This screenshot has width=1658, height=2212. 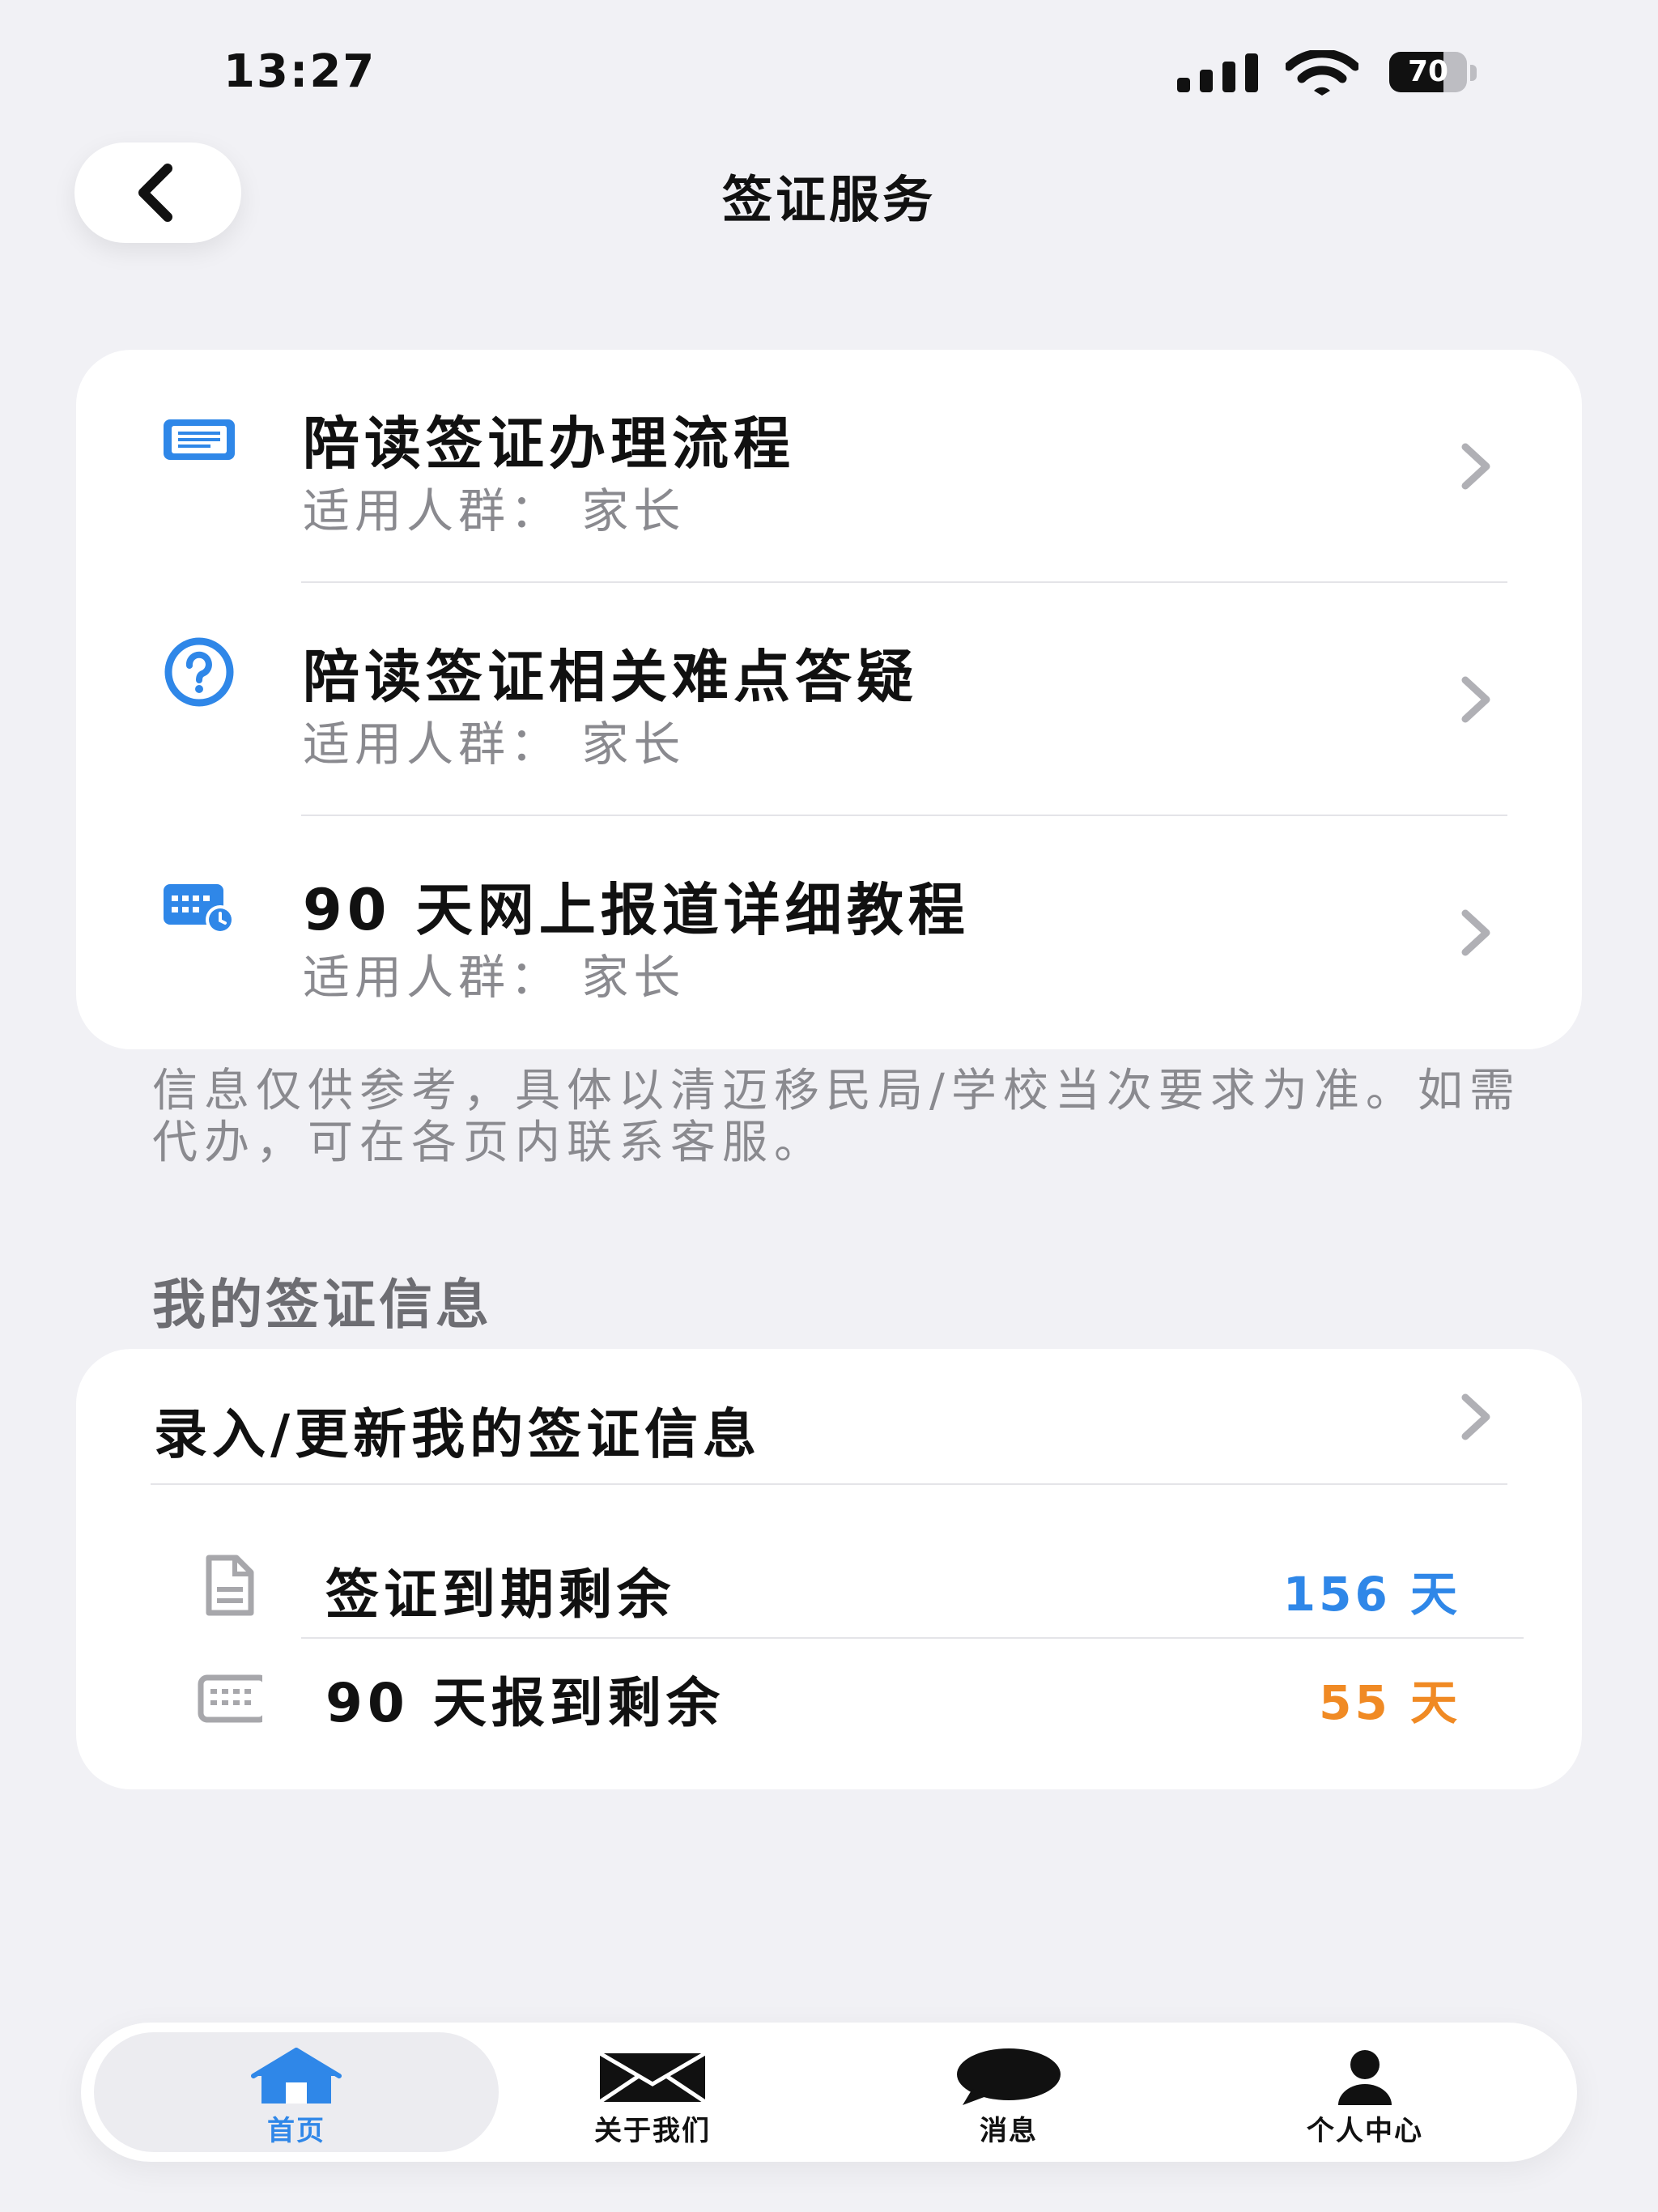 I want to click on calendar-icon, so click(x=230, y=1698).